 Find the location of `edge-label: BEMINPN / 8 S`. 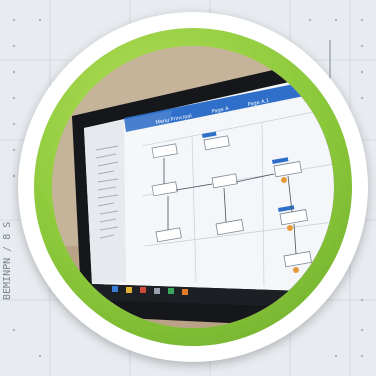

edge-label: BEMINPN / 8 S is located at coordinates (7, 261).